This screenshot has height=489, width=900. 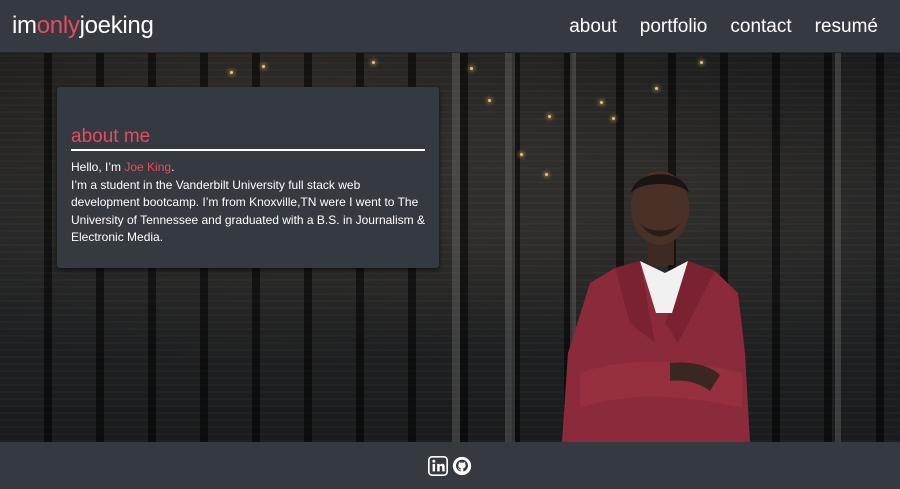 I want to click on greeting-line: Hello, I’m Joe King., so click(x=248, y=168).